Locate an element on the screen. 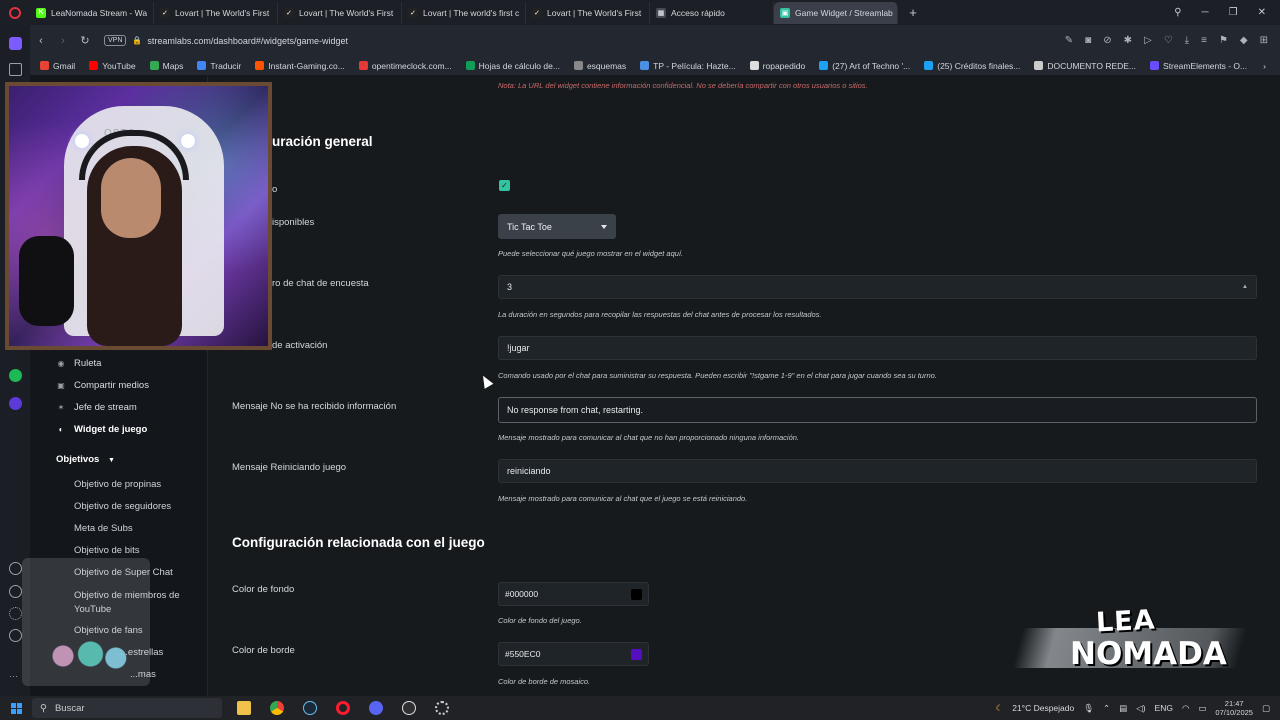 Image resolution: width=1280 pixels, height=720 pixels. no-response-input: No response from chat, restarting. is located at coordinates (877, 410).